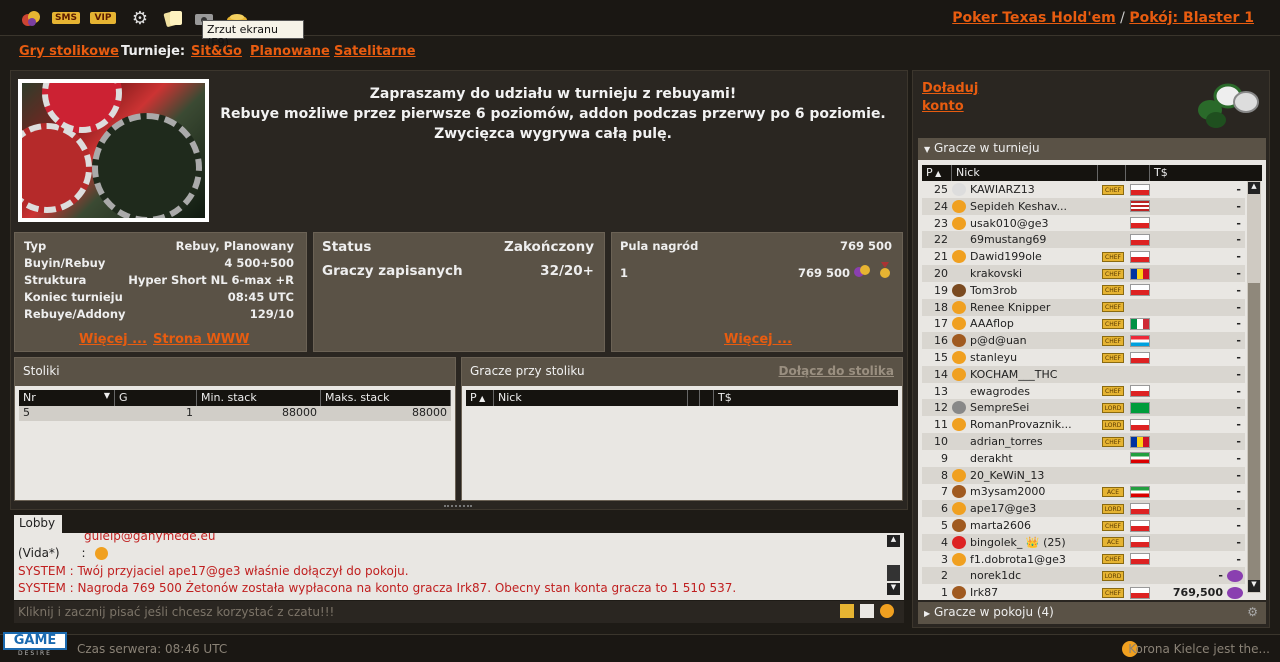 Image resolution: width=1280 pixels, height=662 pixels. I want to click on player-nick: Irk87, so click(1034, 592).